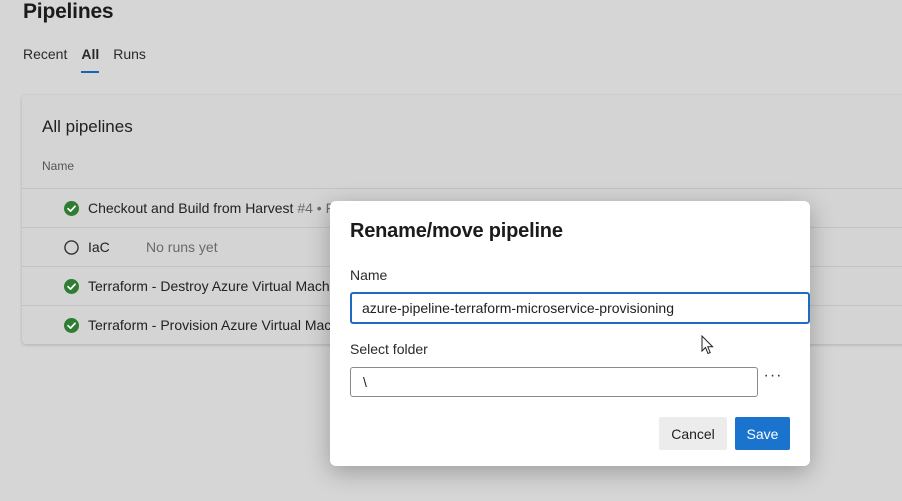 This screenshot has height=501, width=902. What do you see at coordinates (554, 382) in the screenshot?
I see `folder-input` at bounding box center [554, 382].